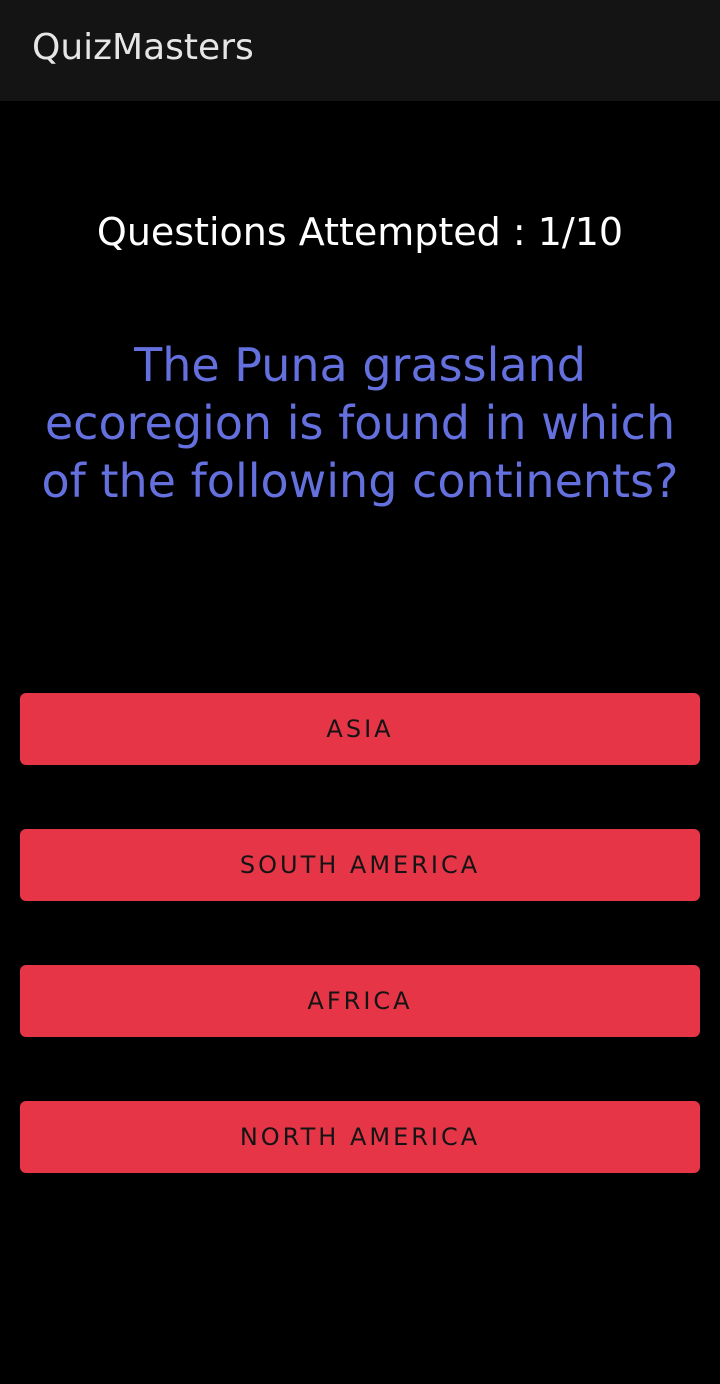 The width and height of the screenshot is (720, 1384). Describe the element at coordinates (360, 865) in the screenshot. I see `answer-option-south-america: SOUTH AMERICA` at that location.